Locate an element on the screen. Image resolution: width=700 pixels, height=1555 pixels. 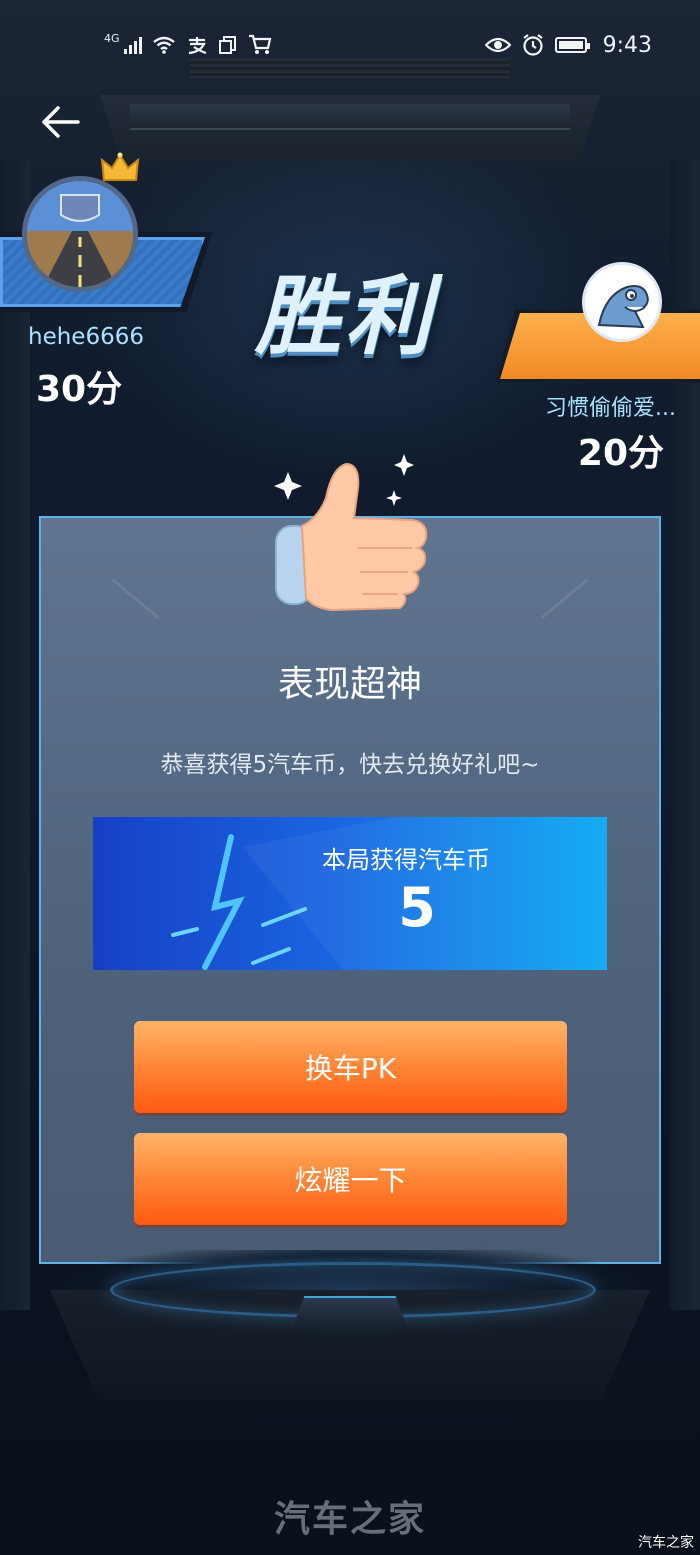
top-frame-bar is located at coordinates (350, 117).